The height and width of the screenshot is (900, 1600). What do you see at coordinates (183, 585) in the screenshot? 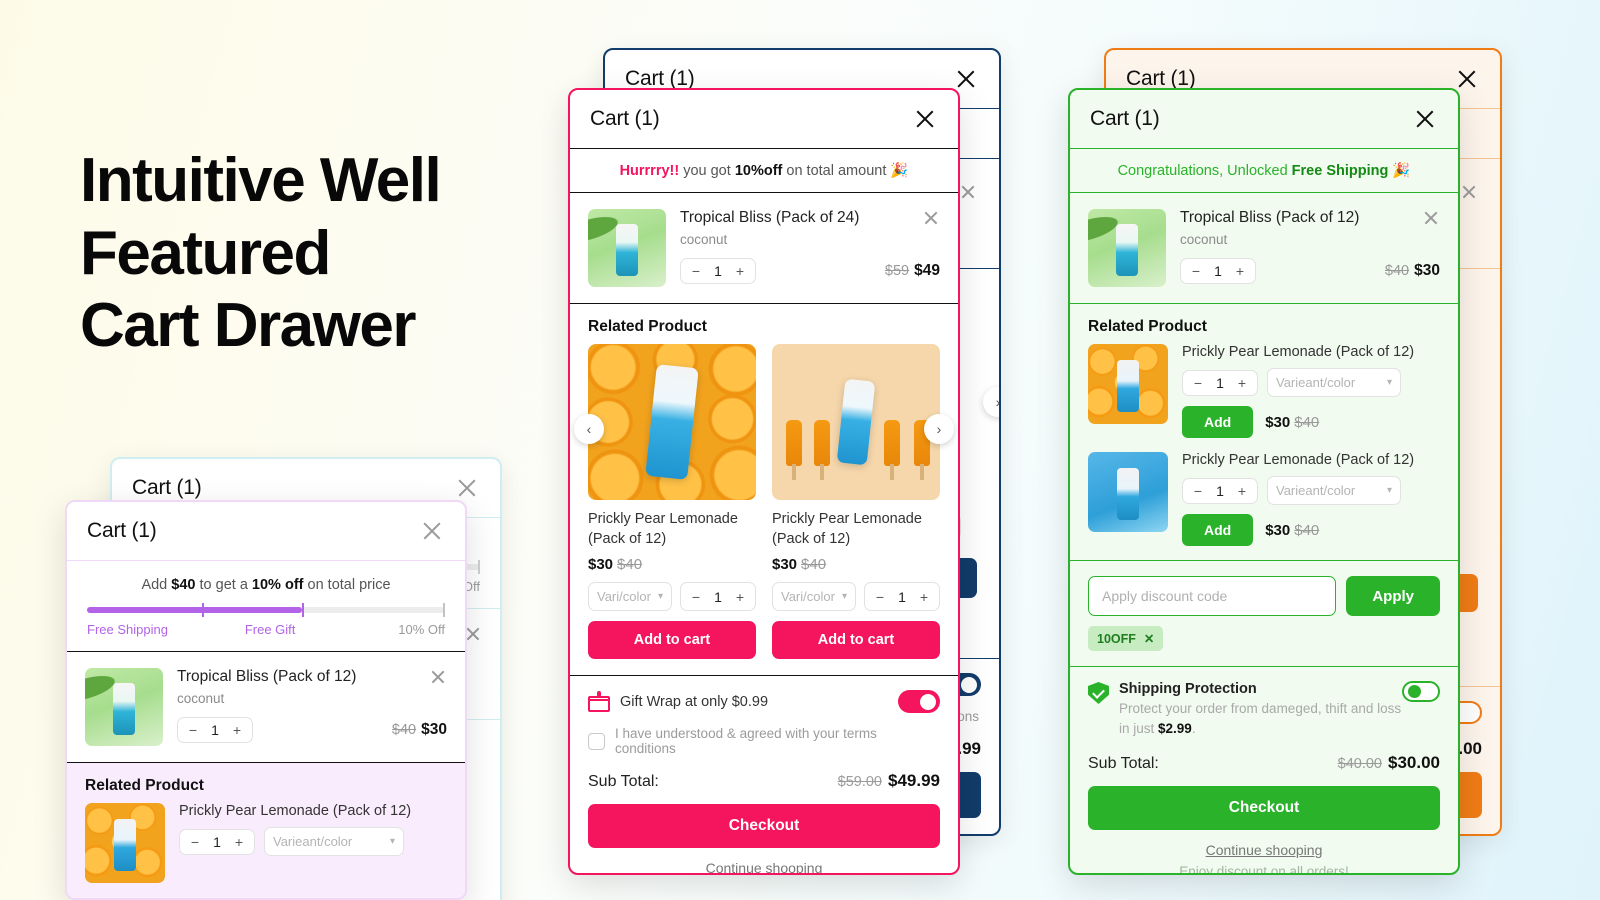
I see `meter-amount: $40` at bounding box center [183, 585].